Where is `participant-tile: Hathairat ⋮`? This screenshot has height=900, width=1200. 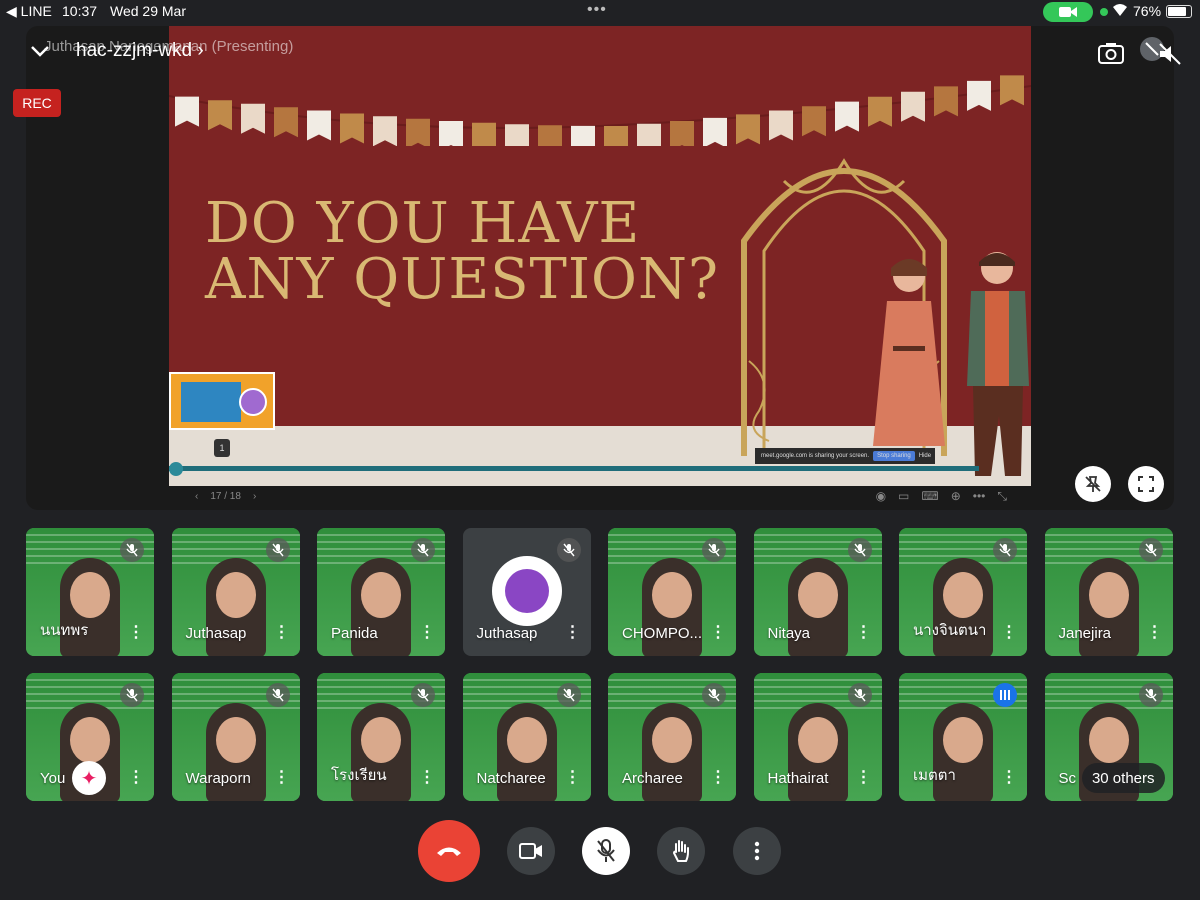
participant-tile: Hathairat ⋮ is located at coordinates (817, 737).